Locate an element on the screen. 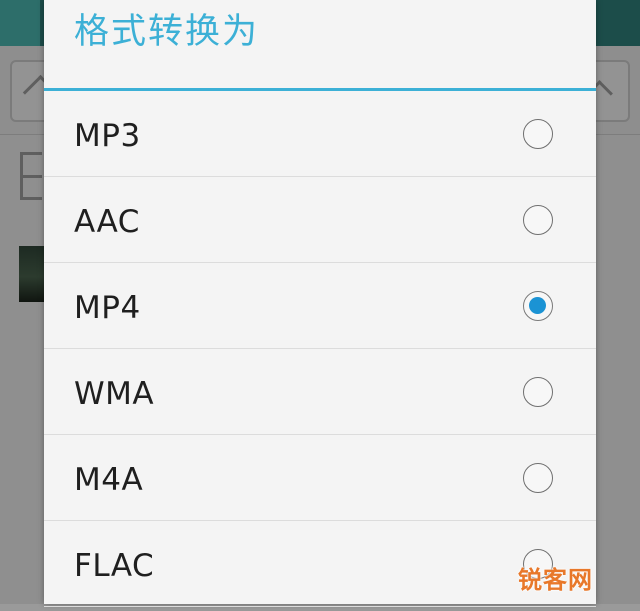 This screenshot has width=640, height=611. option-mp4: MP4 is located at coordinates (320, 306).